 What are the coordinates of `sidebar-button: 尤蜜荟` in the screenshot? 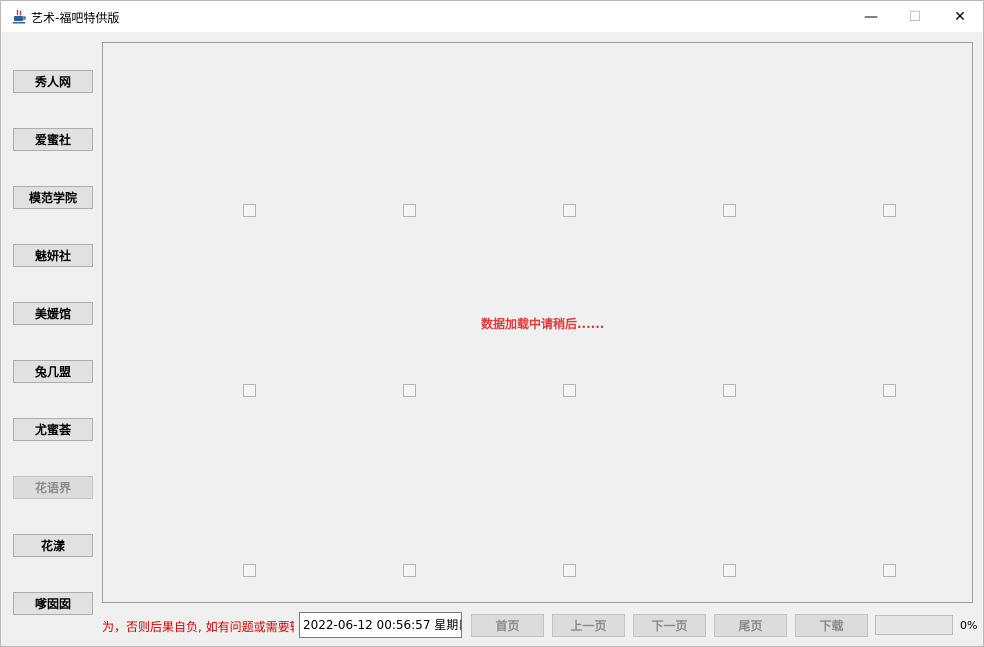 It's located at (53, 429).